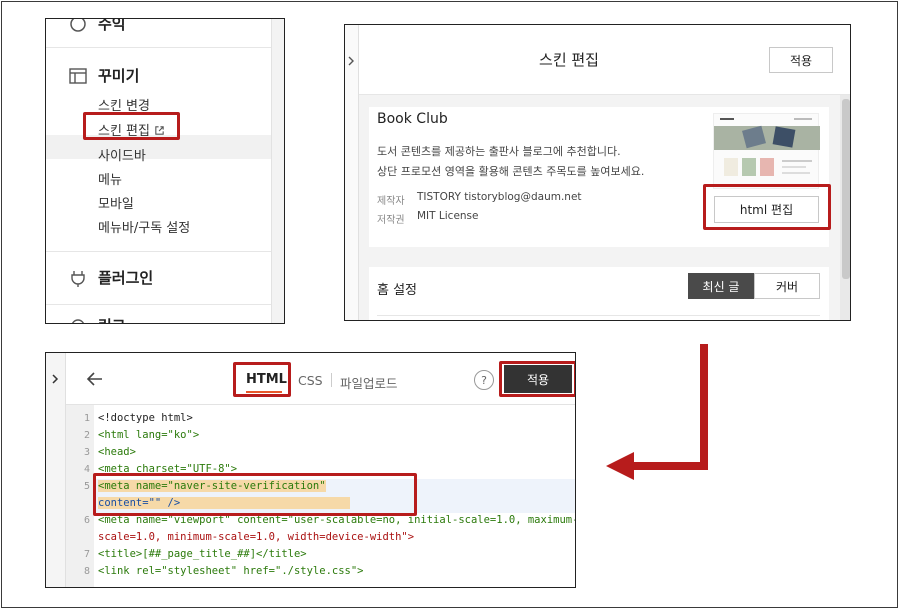 This screenshot has height=609, width=899. Describe the element at coordinates (599, 293) in the screenshot. I see `home-settings-card: 홈 설정 최신 글 커버` at that location.